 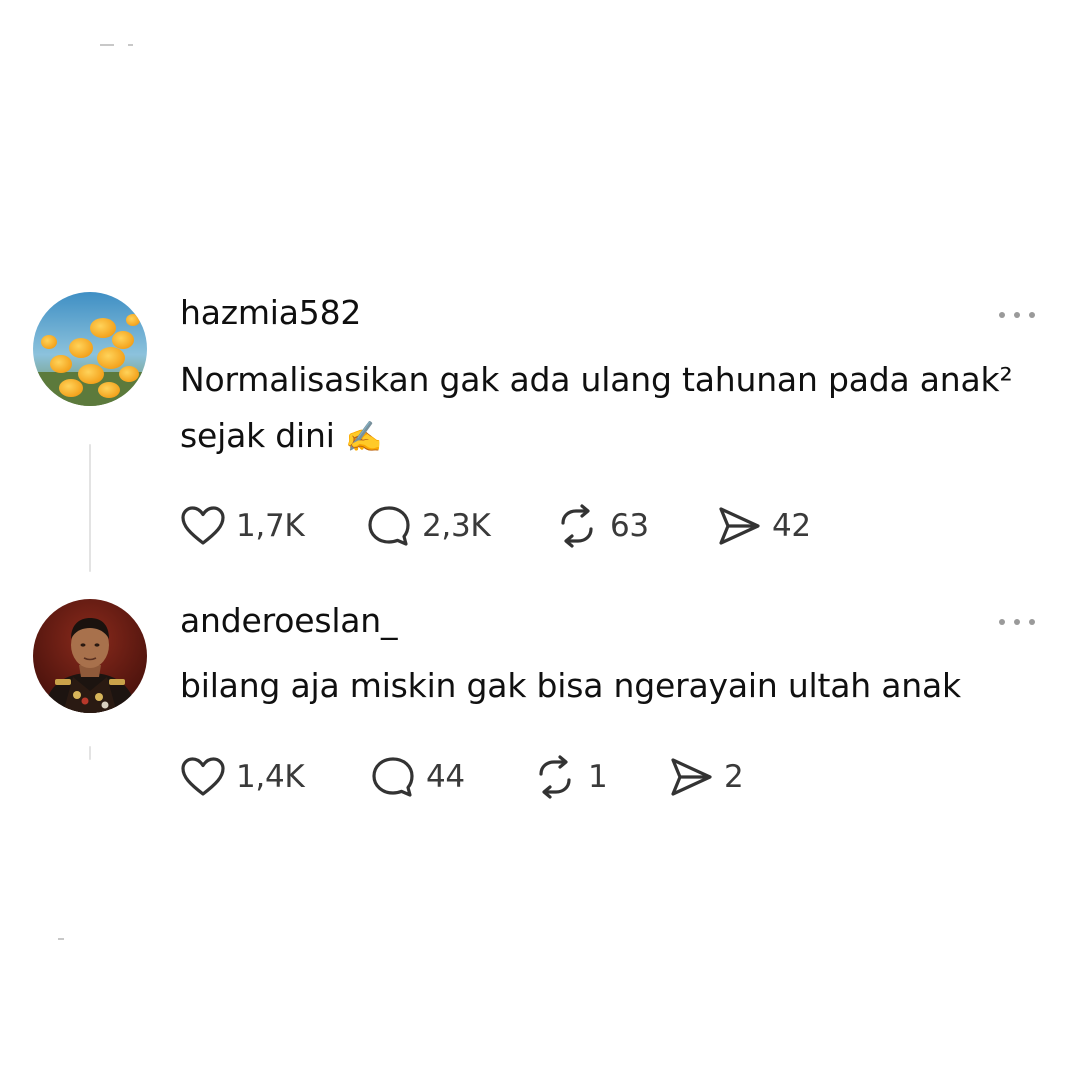 I want to click on like-count: 1,7K, so click(x=270, y=526).